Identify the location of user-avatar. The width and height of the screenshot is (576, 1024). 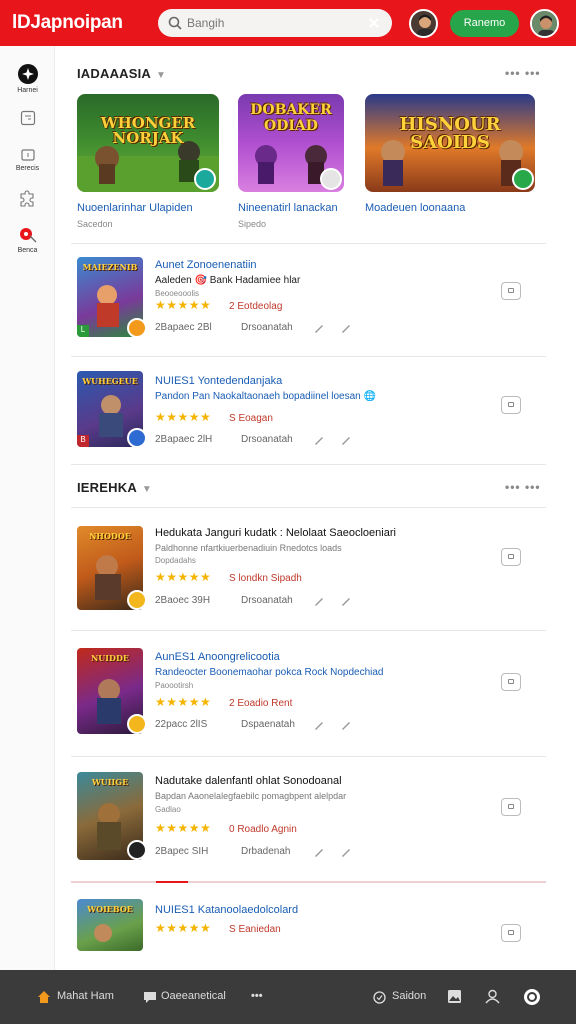
(544, 23).